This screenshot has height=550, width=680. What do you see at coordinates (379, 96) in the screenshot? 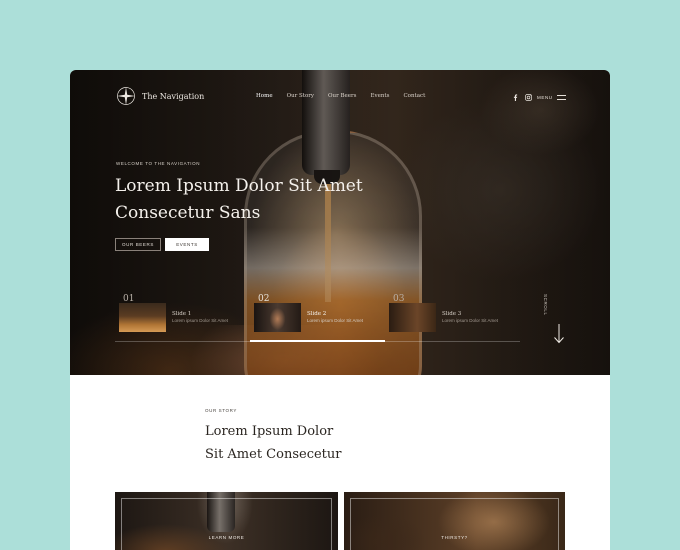
I see `nav-item-events: Events` at bounding box center [379, 96].